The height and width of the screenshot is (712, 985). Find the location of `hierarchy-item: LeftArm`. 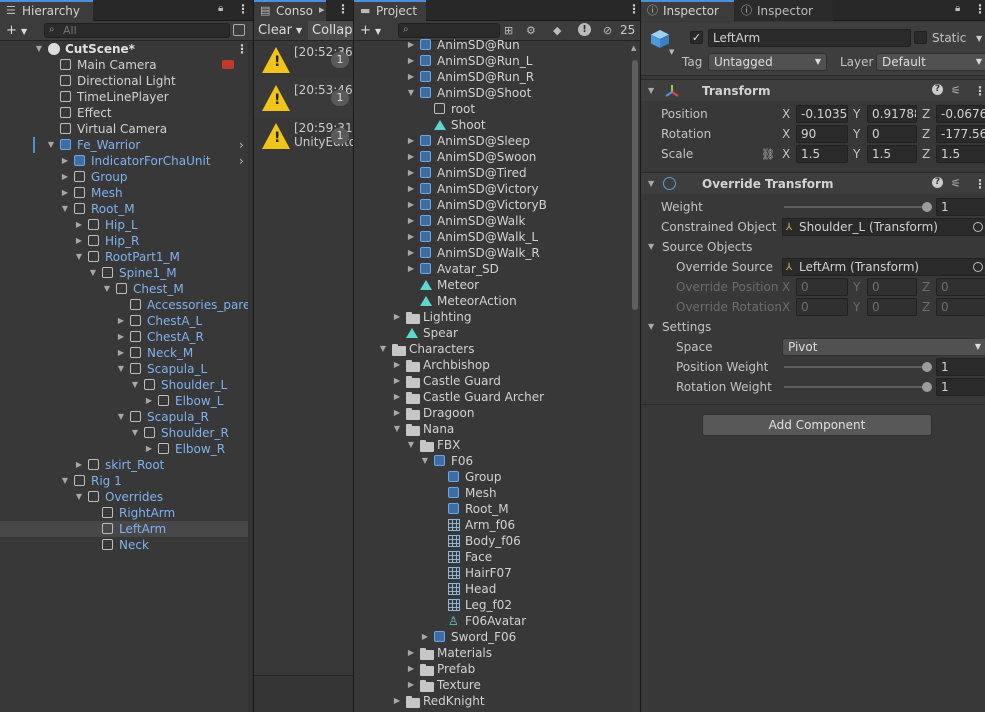

hierarchy-item: LeftArm is located at coordinates (124, 529).